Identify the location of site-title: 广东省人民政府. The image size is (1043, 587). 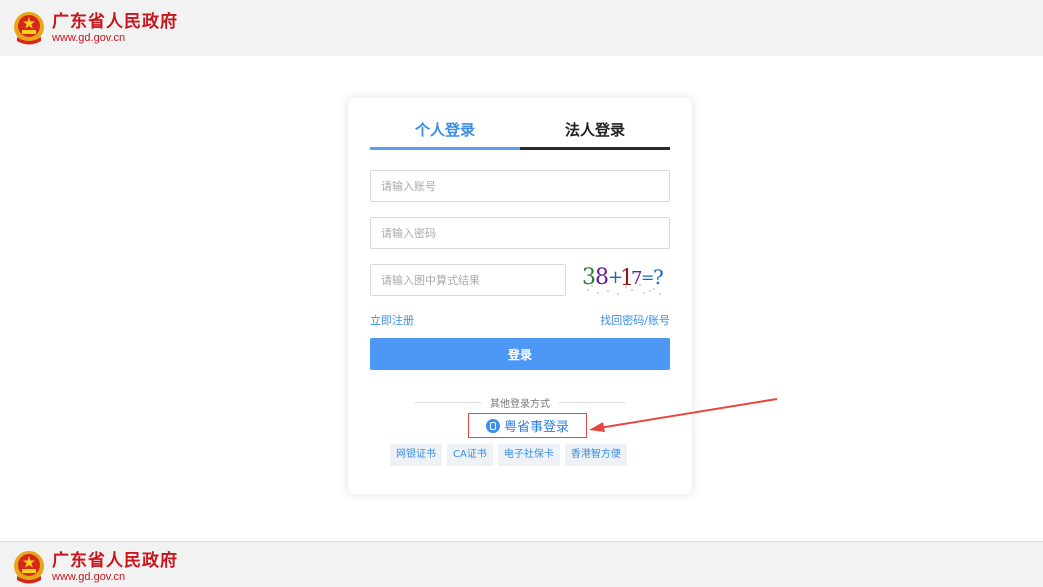
(115, 21).